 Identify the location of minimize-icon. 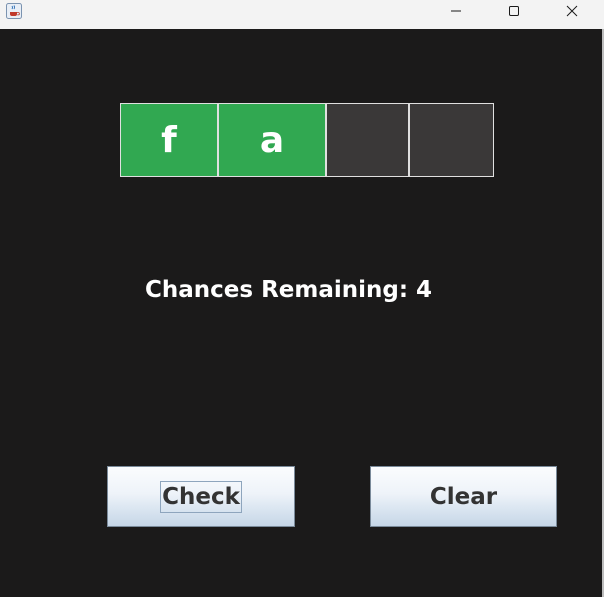
(456, 11).